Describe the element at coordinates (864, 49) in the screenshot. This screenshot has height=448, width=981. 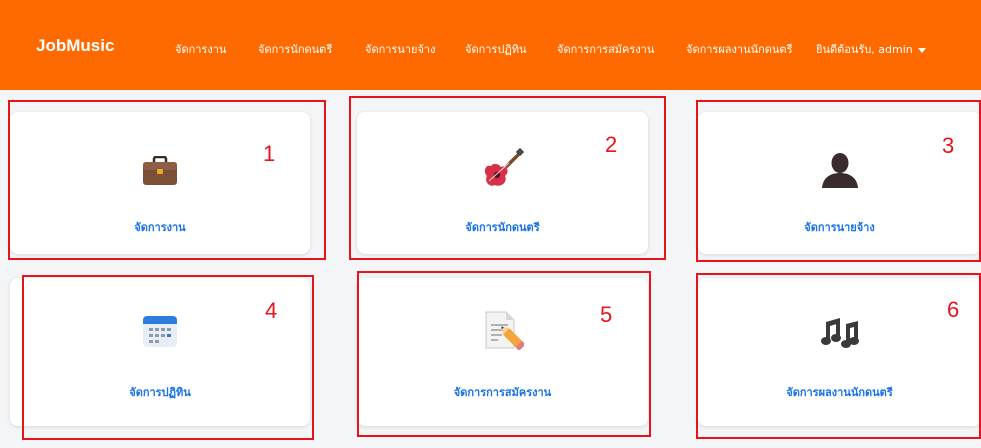
I see `user-greeting: ยินดีต้อนรับ, admin` at that location.